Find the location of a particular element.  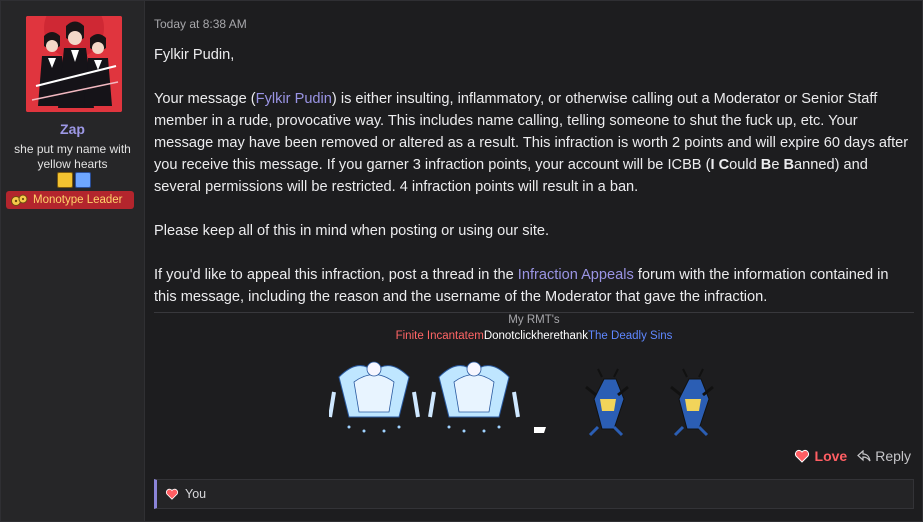

reply-button: Reply is located at coordinates (884, 456).